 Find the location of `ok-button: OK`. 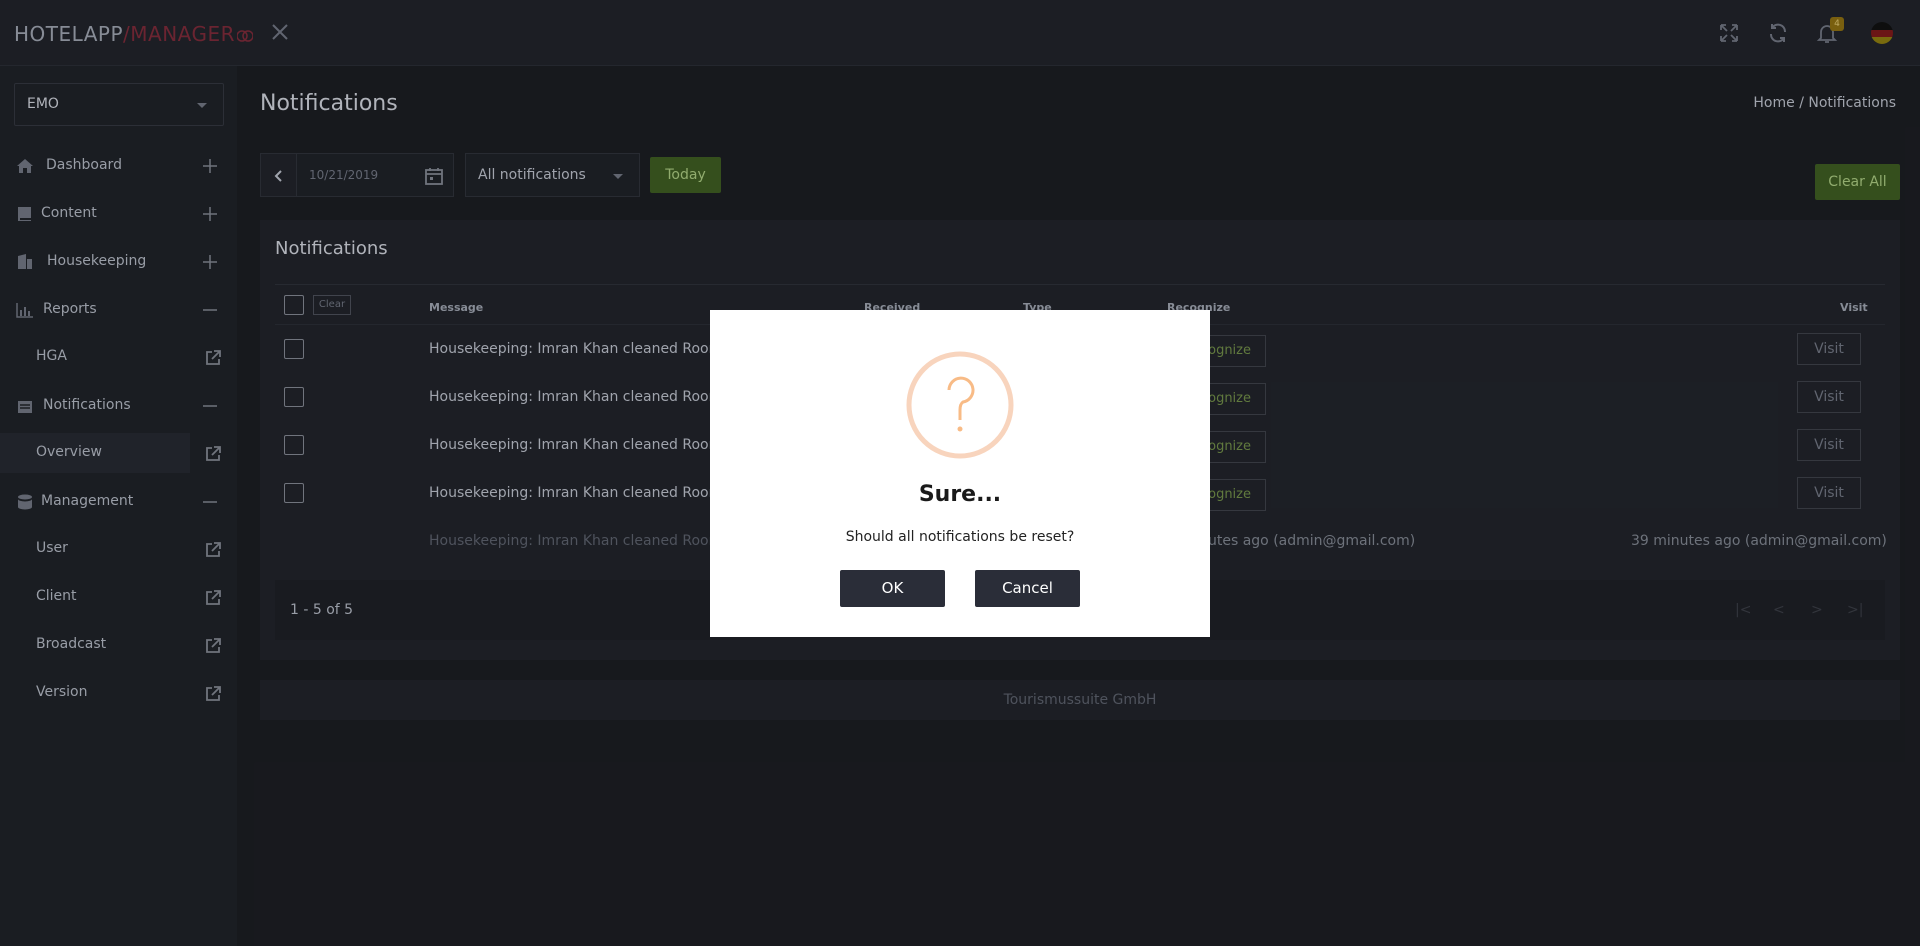

ok-button: OK is located at coordinates (892, 588).